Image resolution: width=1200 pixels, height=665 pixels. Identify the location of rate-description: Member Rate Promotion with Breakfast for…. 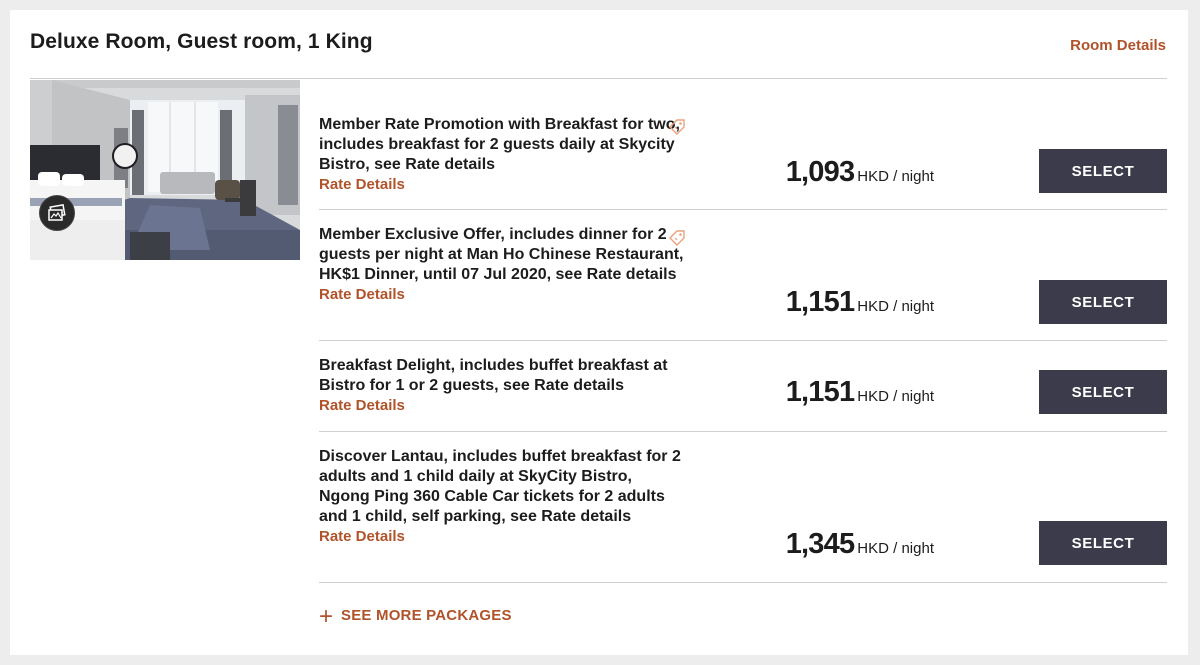
(499, 144).